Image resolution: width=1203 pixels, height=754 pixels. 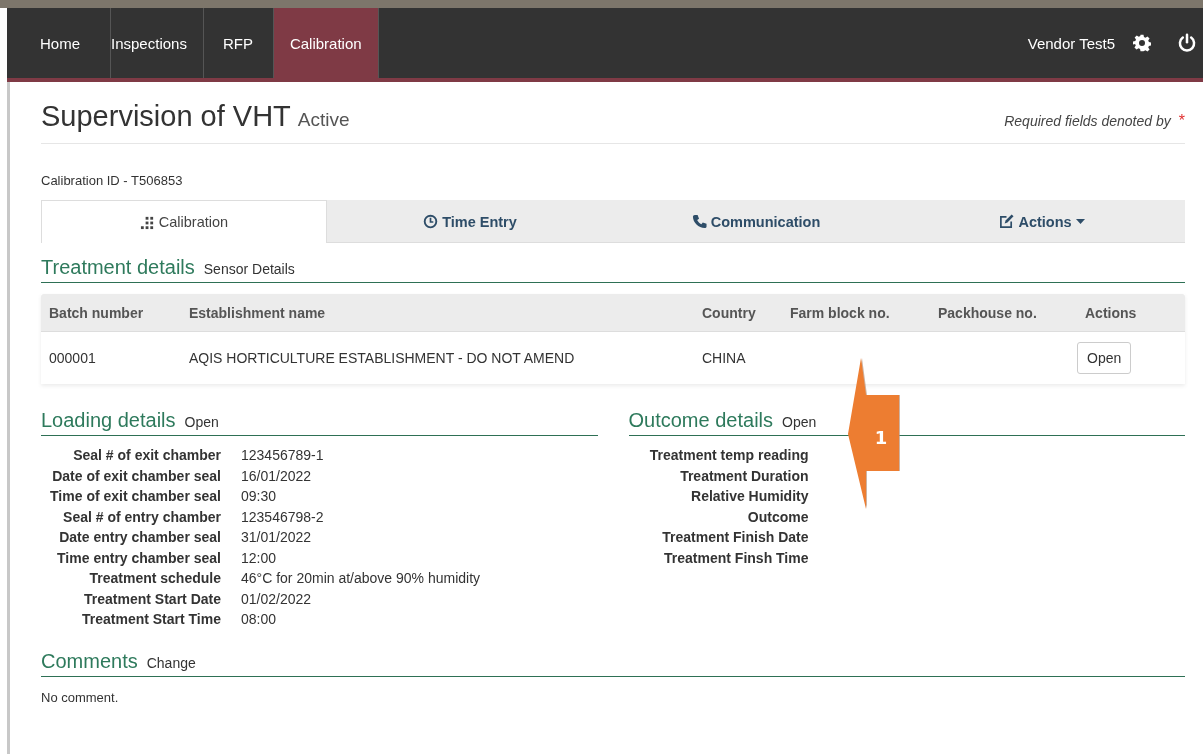 What do you see at coordinates (1087, 121) in the screenshot?
I see `required-note: Required fields denoted by` at bounding box center [1087, 121].